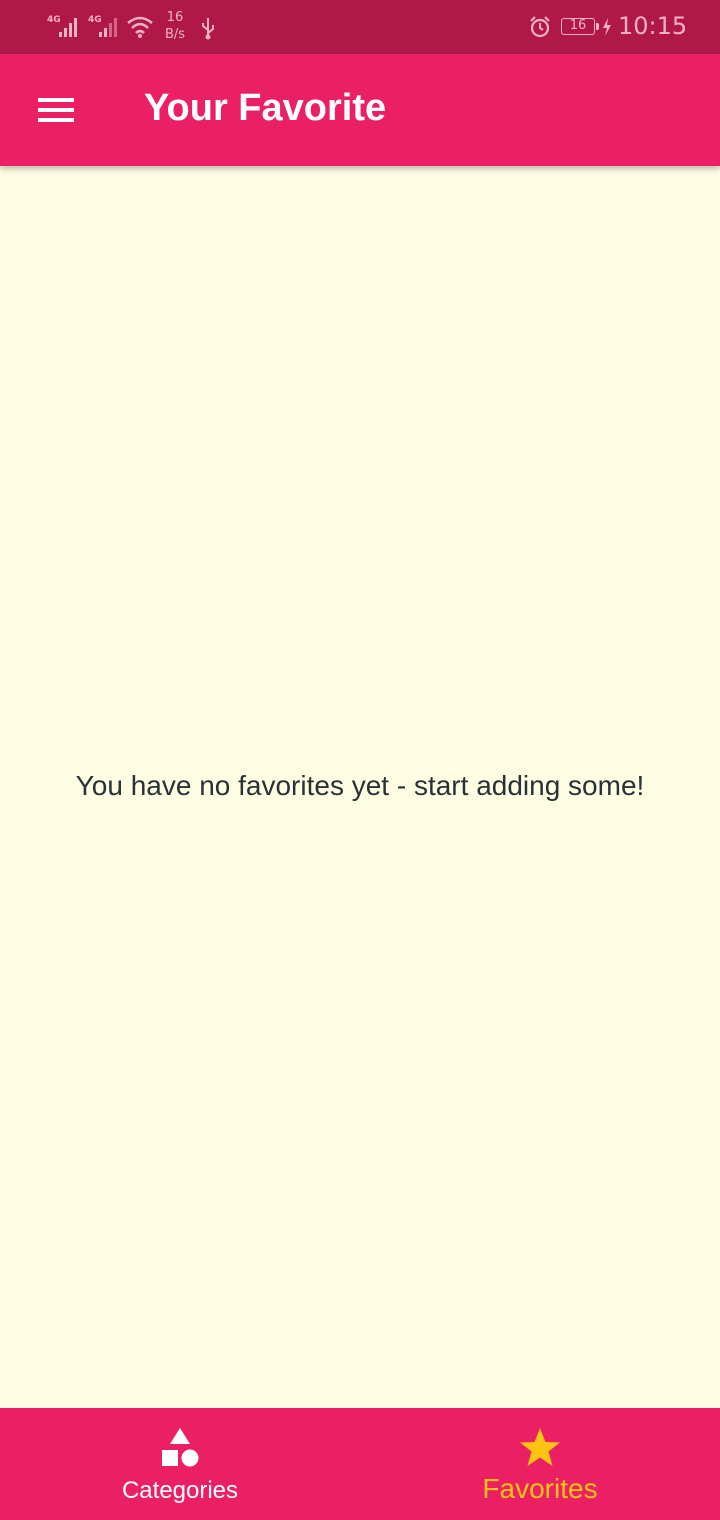  I want to click on charging-icon, so click(607, 27).